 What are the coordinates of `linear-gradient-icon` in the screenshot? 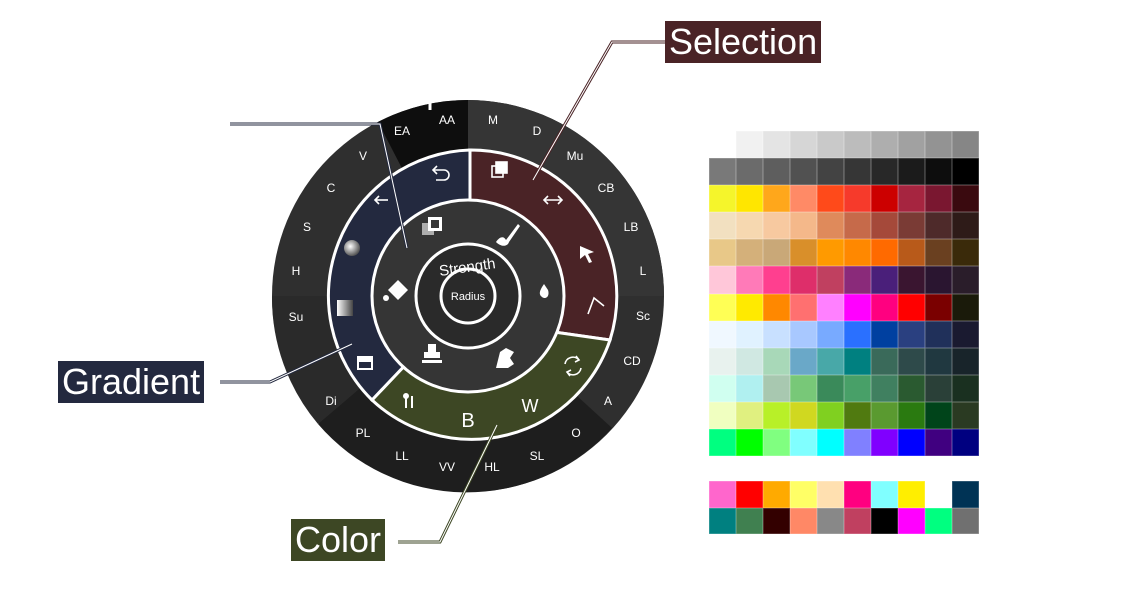 It's located at (345, 308).